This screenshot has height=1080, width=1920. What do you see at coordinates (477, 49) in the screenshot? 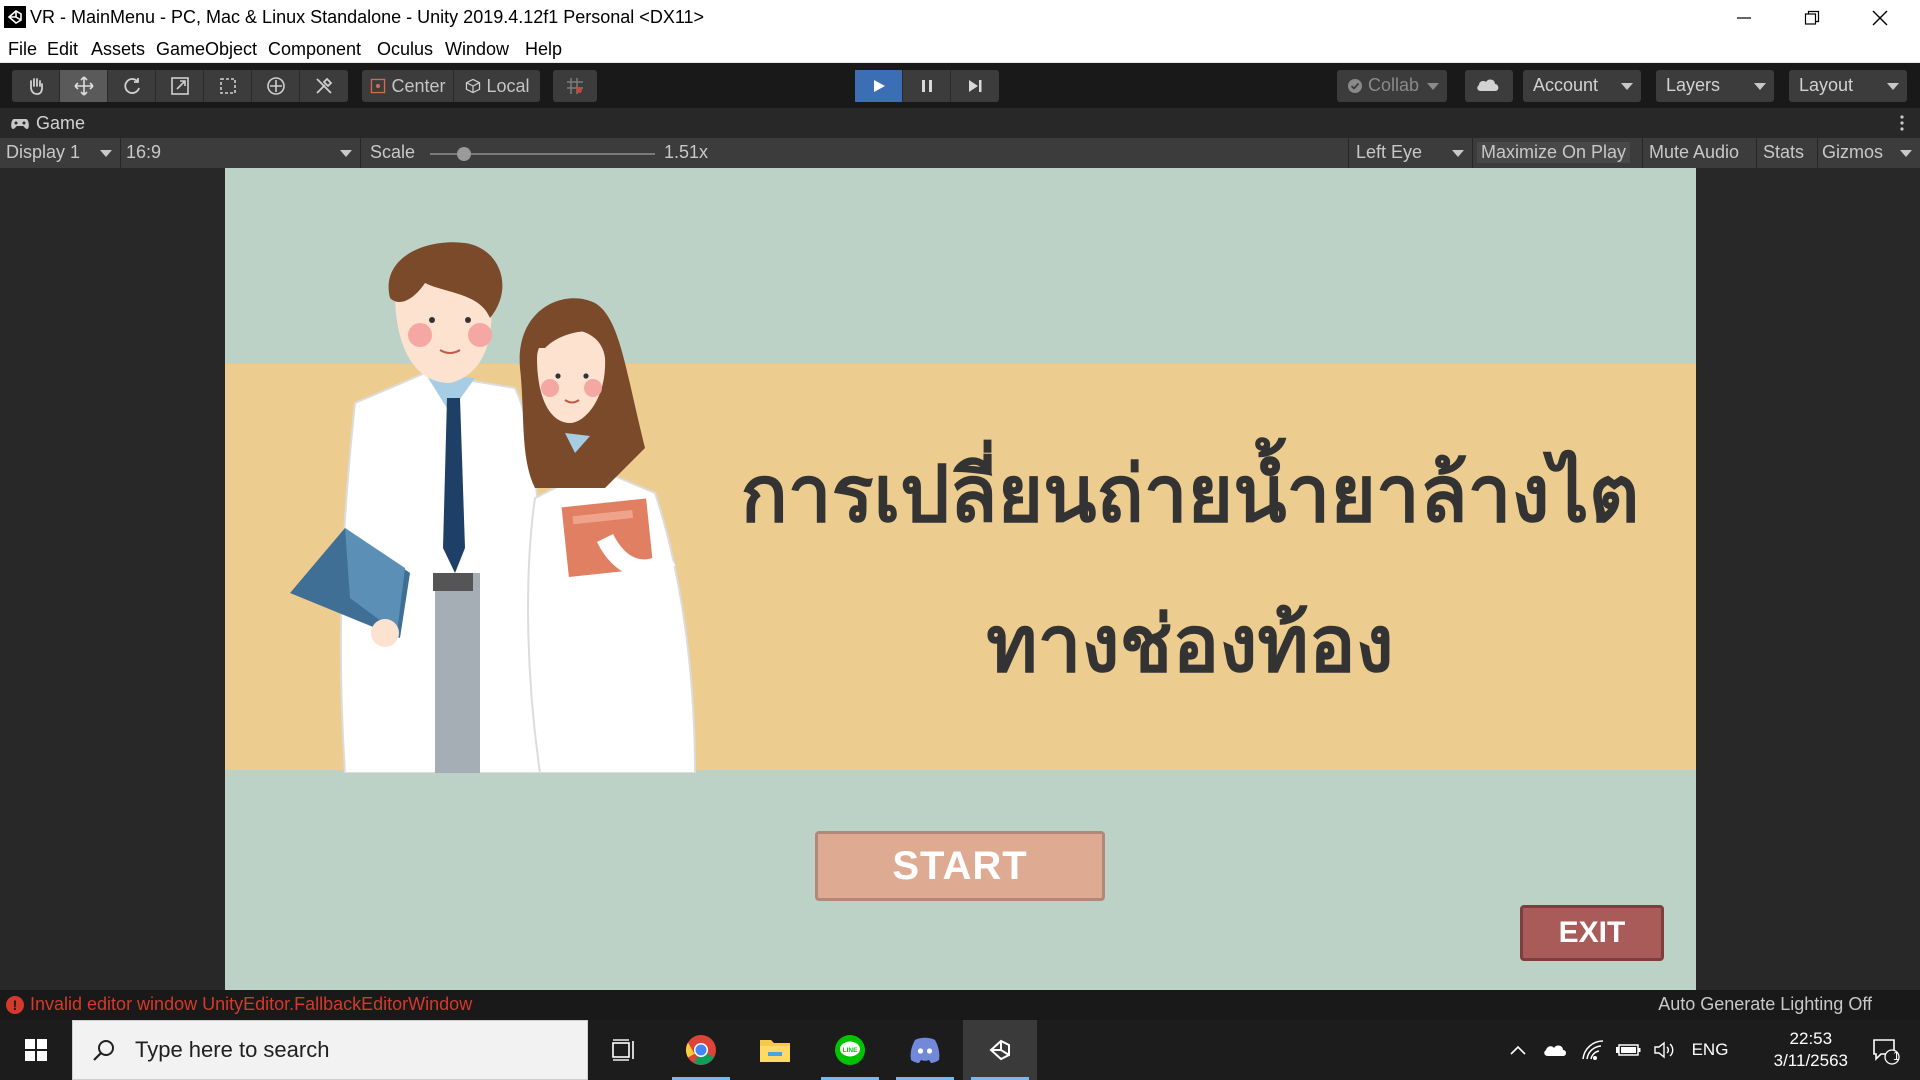
I see `menu-window: Window` at bounding box center [477, 49].